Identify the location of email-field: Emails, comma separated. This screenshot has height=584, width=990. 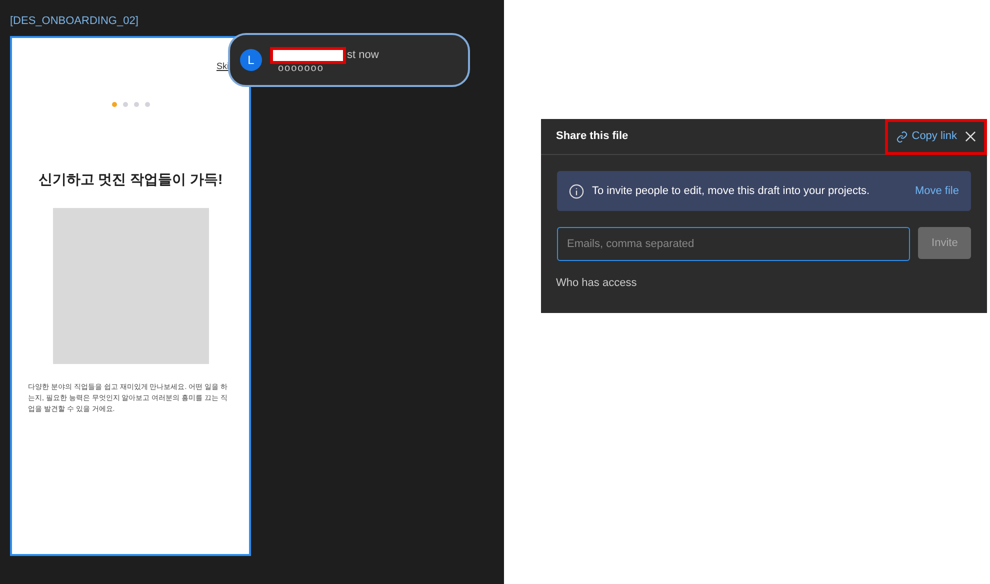
(733, 244).